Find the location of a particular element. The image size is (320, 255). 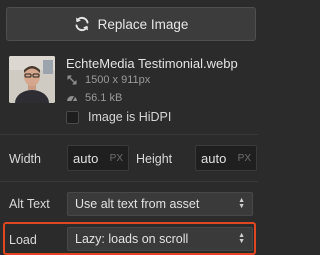

replace-image-button: Replace Image is located at coordinates (131, 24).